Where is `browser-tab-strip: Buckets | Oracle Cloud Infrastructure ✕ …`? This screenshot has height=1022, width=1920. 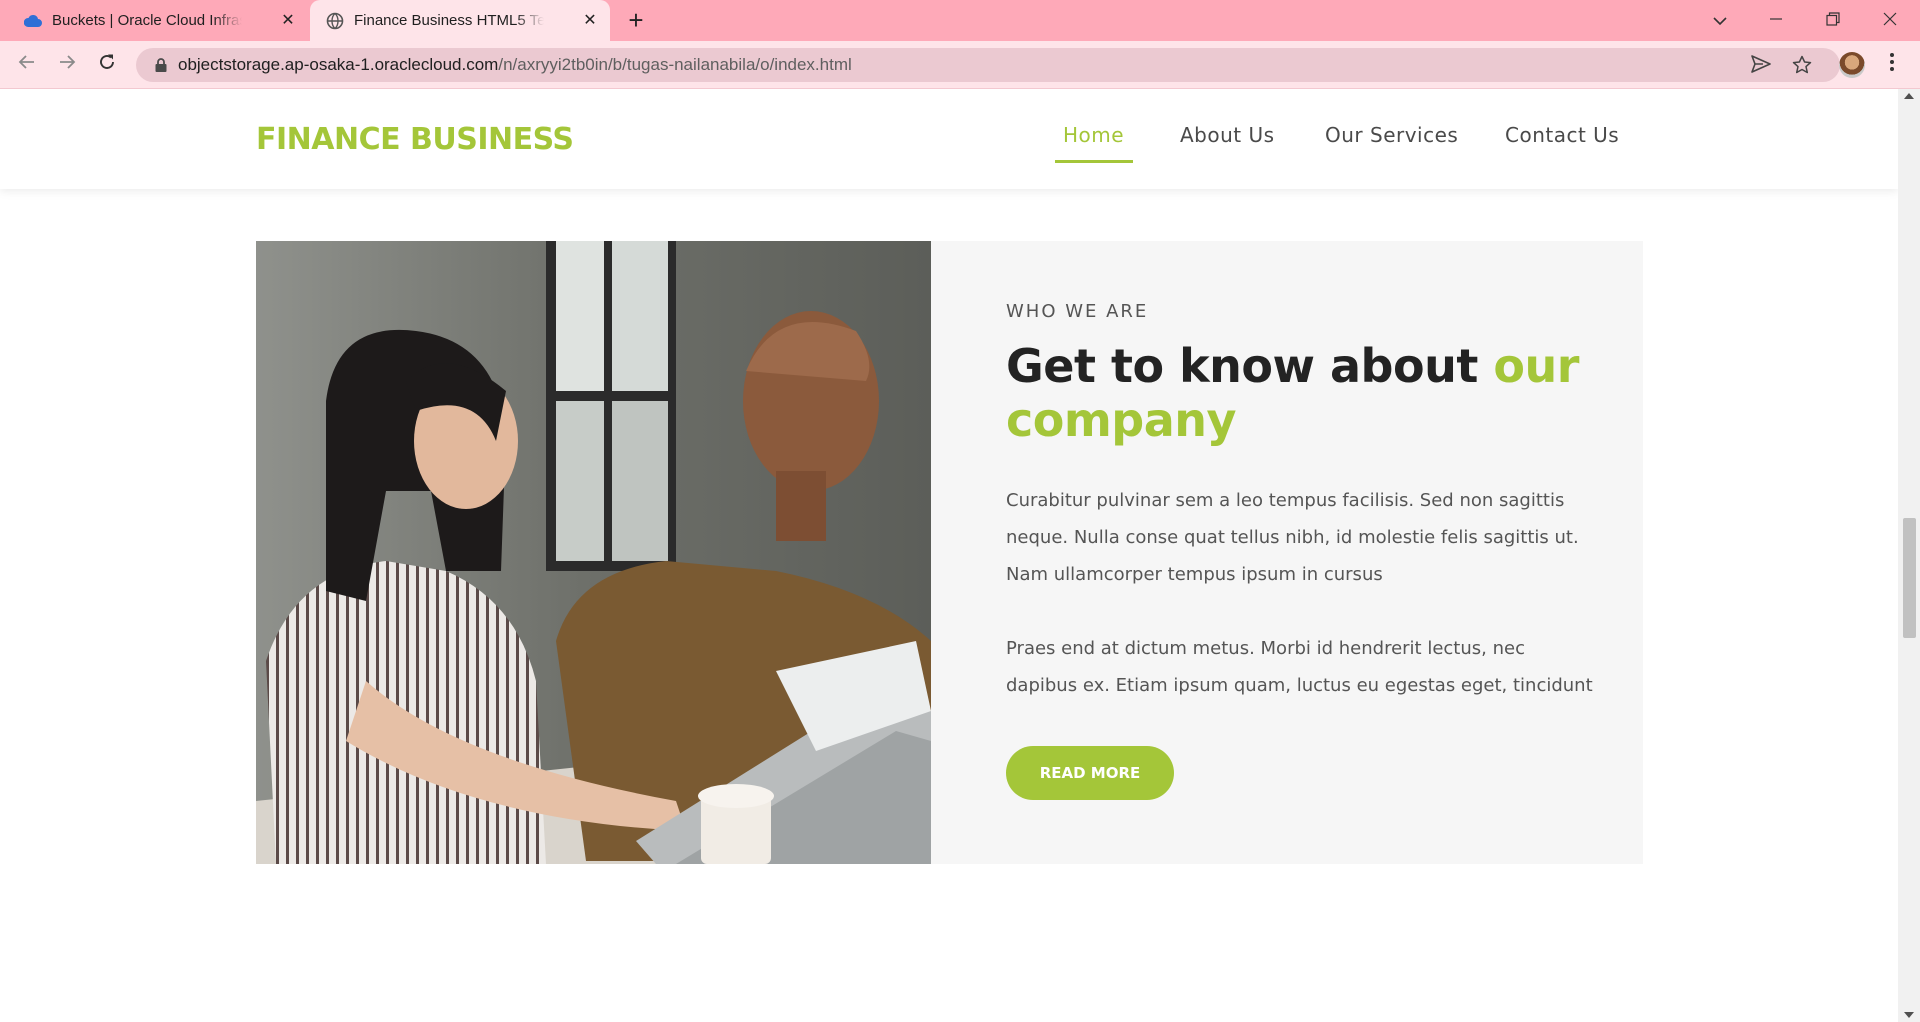
browser-tab-strip: Buckets | Oracle Cloud Infrastructure ✕ … is located at coordinates (960, 20).